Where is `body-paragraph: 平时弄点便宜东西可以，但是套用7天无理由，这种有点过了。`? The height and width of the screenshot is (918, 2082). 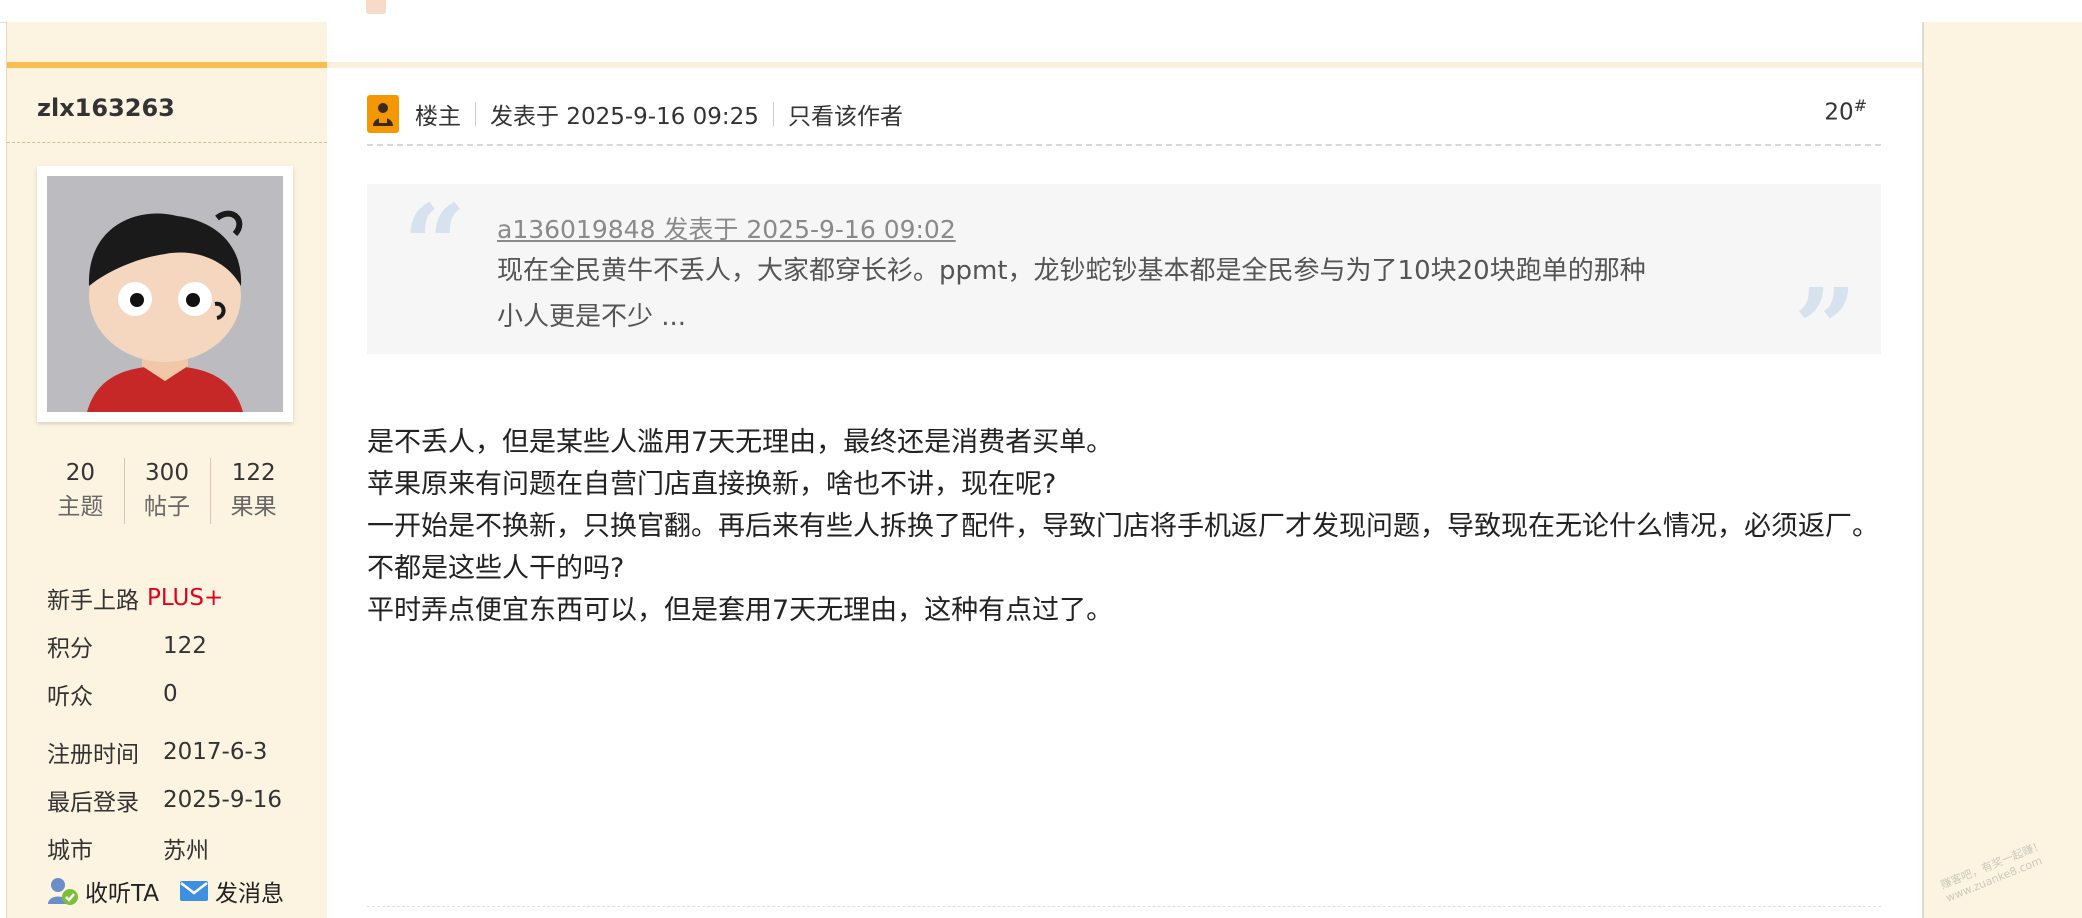 body-paragraph: 平时弄点便宜东西可以，但是套用7天无理由，这种有点过了。 is located at coordinates (740, 610).